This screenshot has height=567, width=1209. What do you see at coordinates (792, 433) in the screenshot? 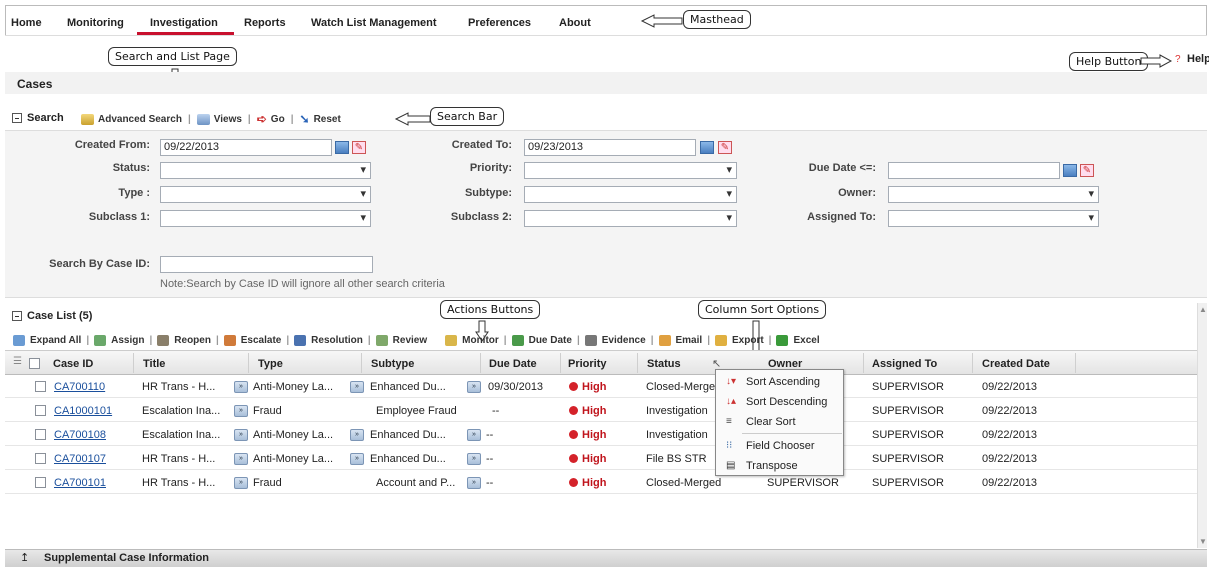
I see `menu-divider` at bounding box center [792, 433].